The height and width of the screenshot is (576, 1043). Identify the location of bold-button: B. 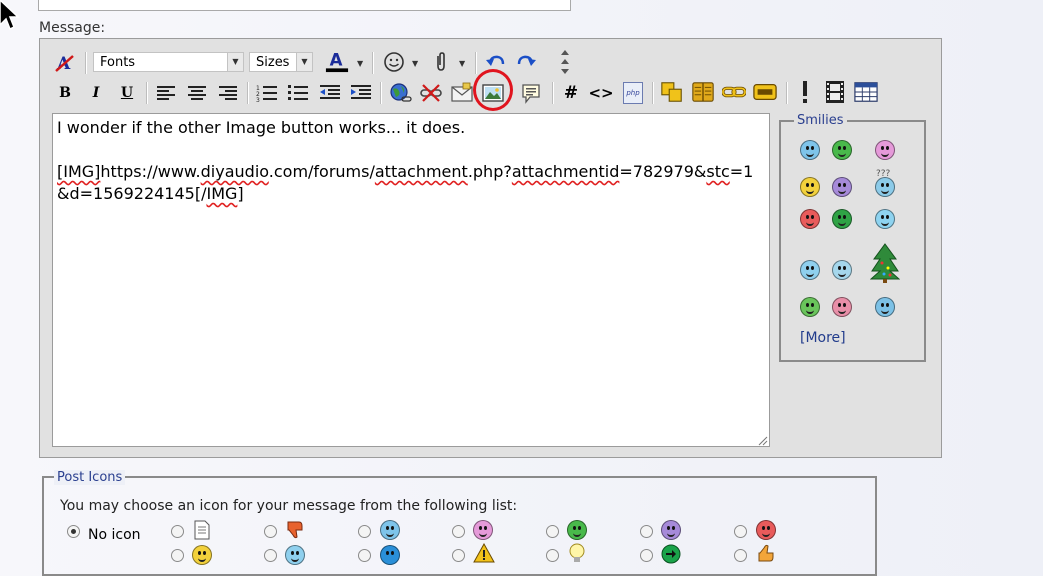
(65, 93).